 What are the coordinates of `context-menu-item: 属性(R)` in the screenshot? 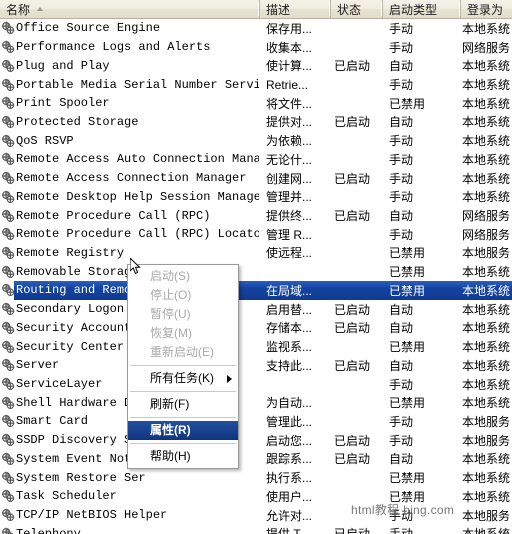 It's located at (183, 430).